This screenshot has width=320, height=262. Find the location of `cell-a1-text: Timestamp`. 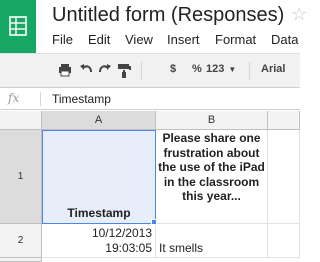

cell-a1-text: Timestamp is located at coordinates (99, 213).